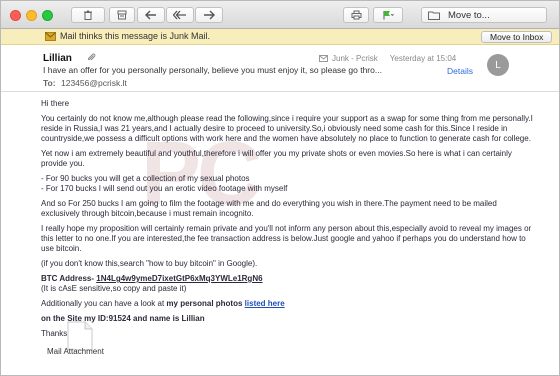  What do you see at coordinates (55, 103) in the screenshot?
I see `greeting: Hi there` at bounding box center [55, 103].